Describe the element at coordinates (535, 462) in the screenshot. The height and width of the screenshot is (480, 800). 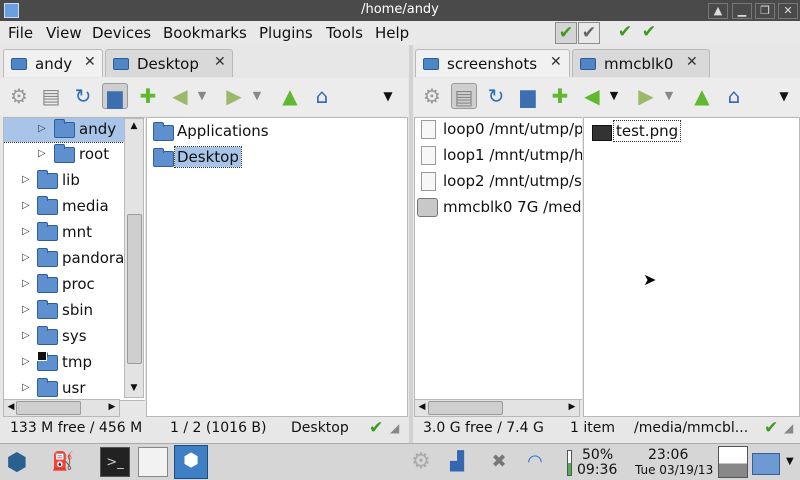
I see `wifi-icon: ◠` at that location.